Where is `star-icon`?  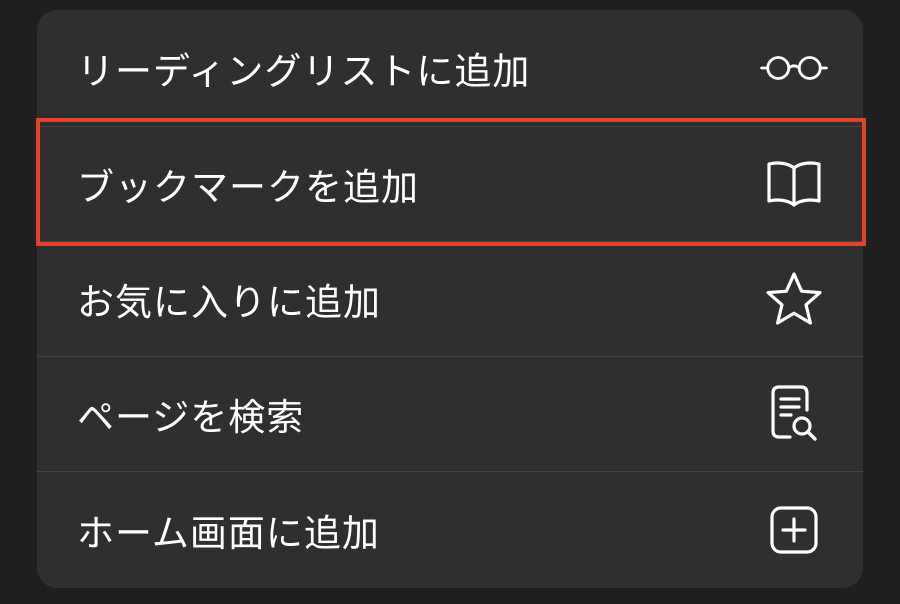
star-icon is located at coordinates (794, 299).